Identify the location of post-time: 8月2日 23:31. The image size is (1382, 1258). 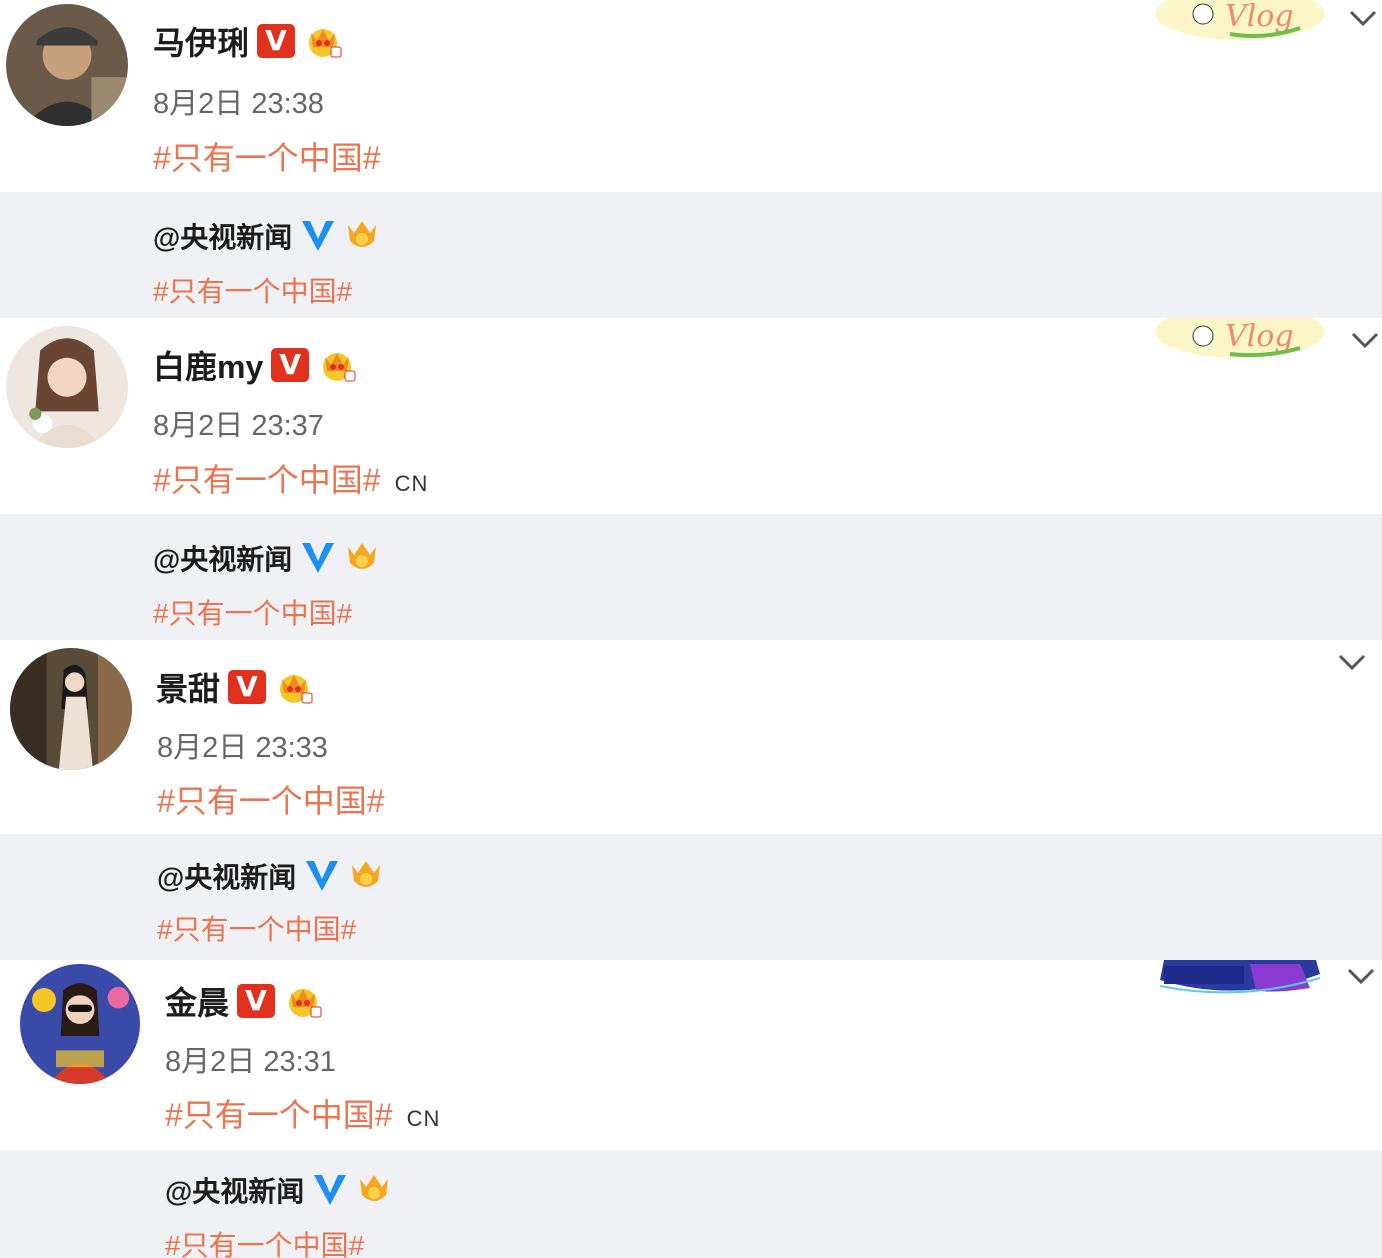
(250, 1059).